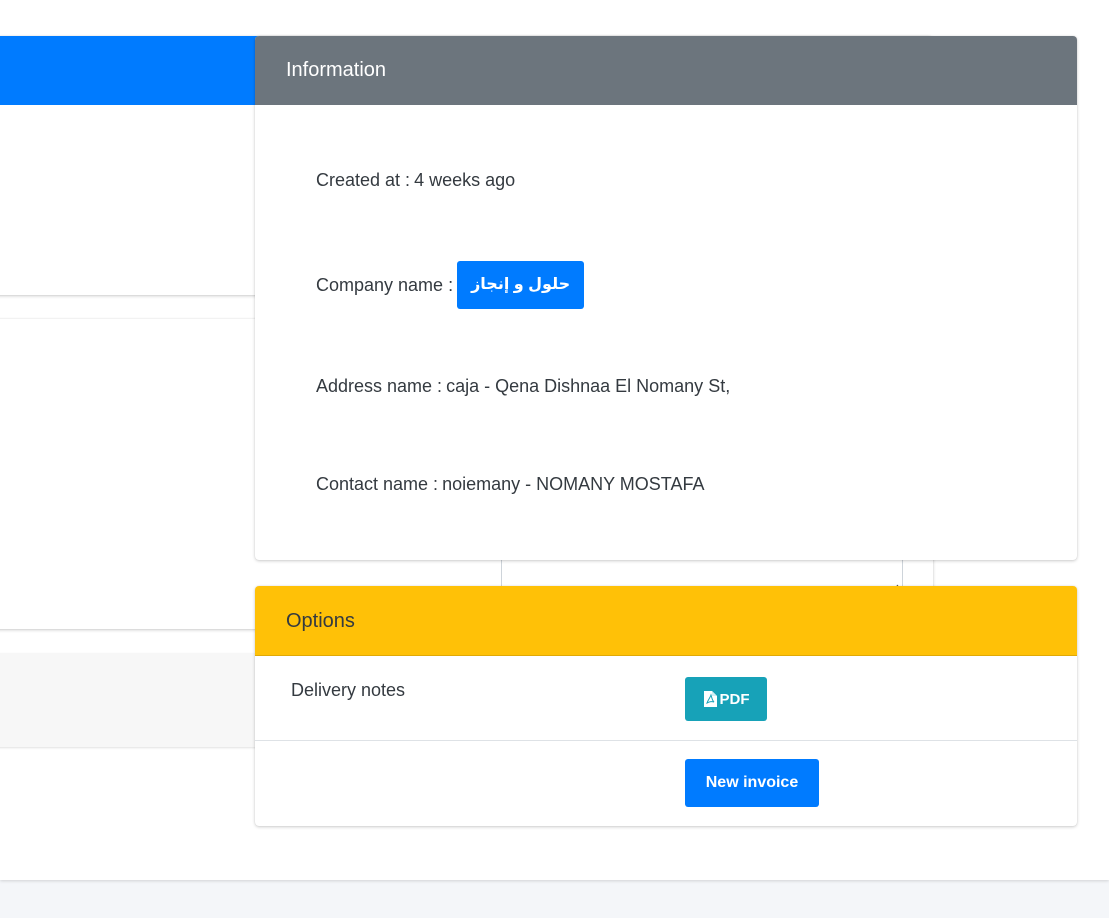  What do you see at coordinates (363, 180) in the screenshot?
I see `created-at-label: Created at :` at bounding box center [363, 180].